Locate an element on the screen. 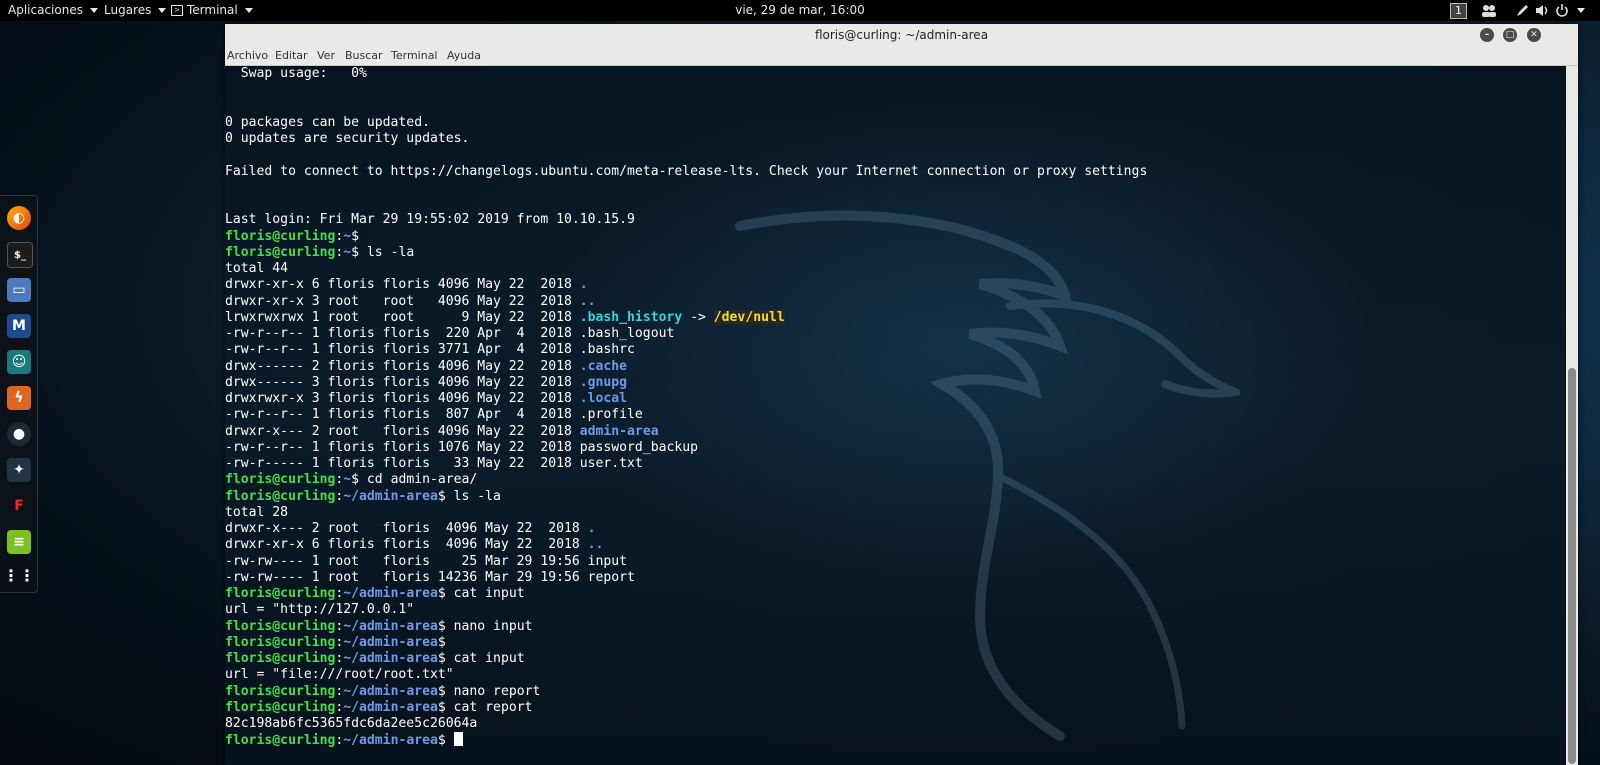 This screenshot has height=765, width=1600. menu-bar: Archivo Editar Ver Buscar Terminal Ayuda is located at coordinates (901, 56).